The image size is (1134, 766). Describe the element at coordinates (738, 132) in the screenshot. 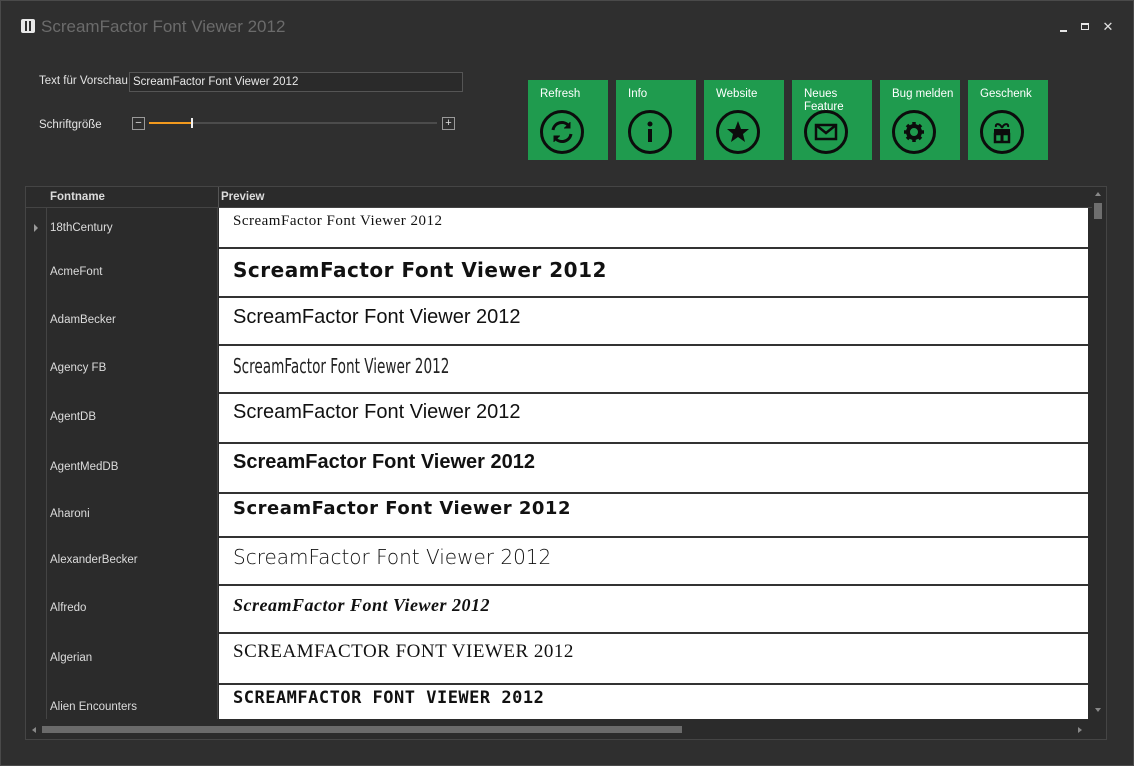

I see `star-icon` at that location.